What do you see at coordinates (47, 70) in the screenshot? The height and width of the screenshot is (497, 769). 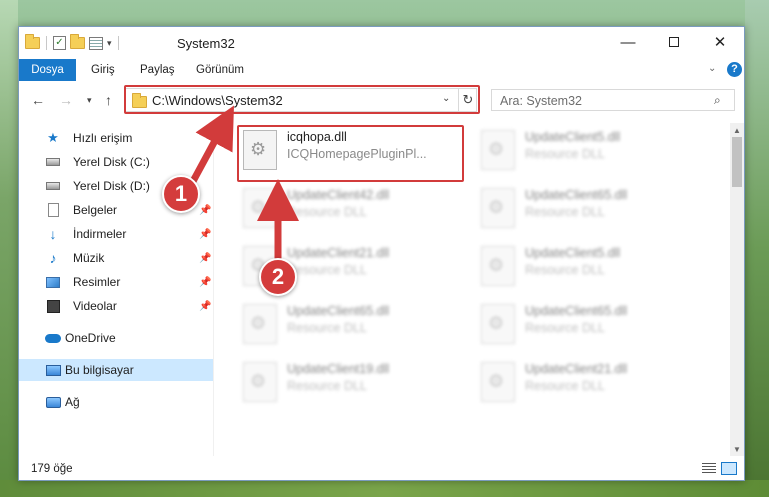 I see `tab-dosya: Dosya` at bounding box center [47, 70].